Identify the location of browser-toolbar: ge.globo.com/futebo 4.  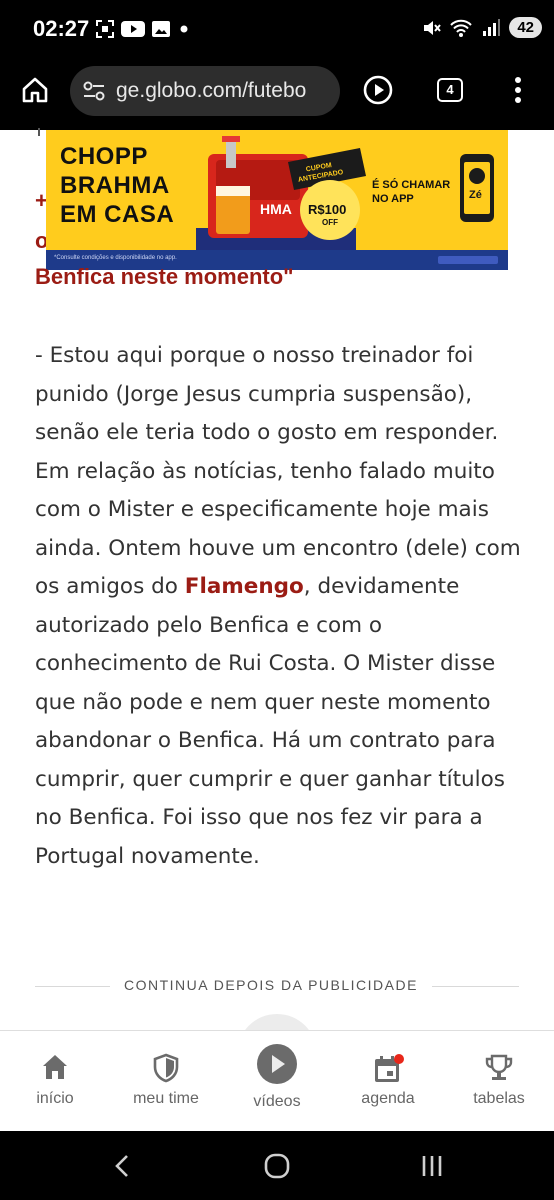
(277, 96).